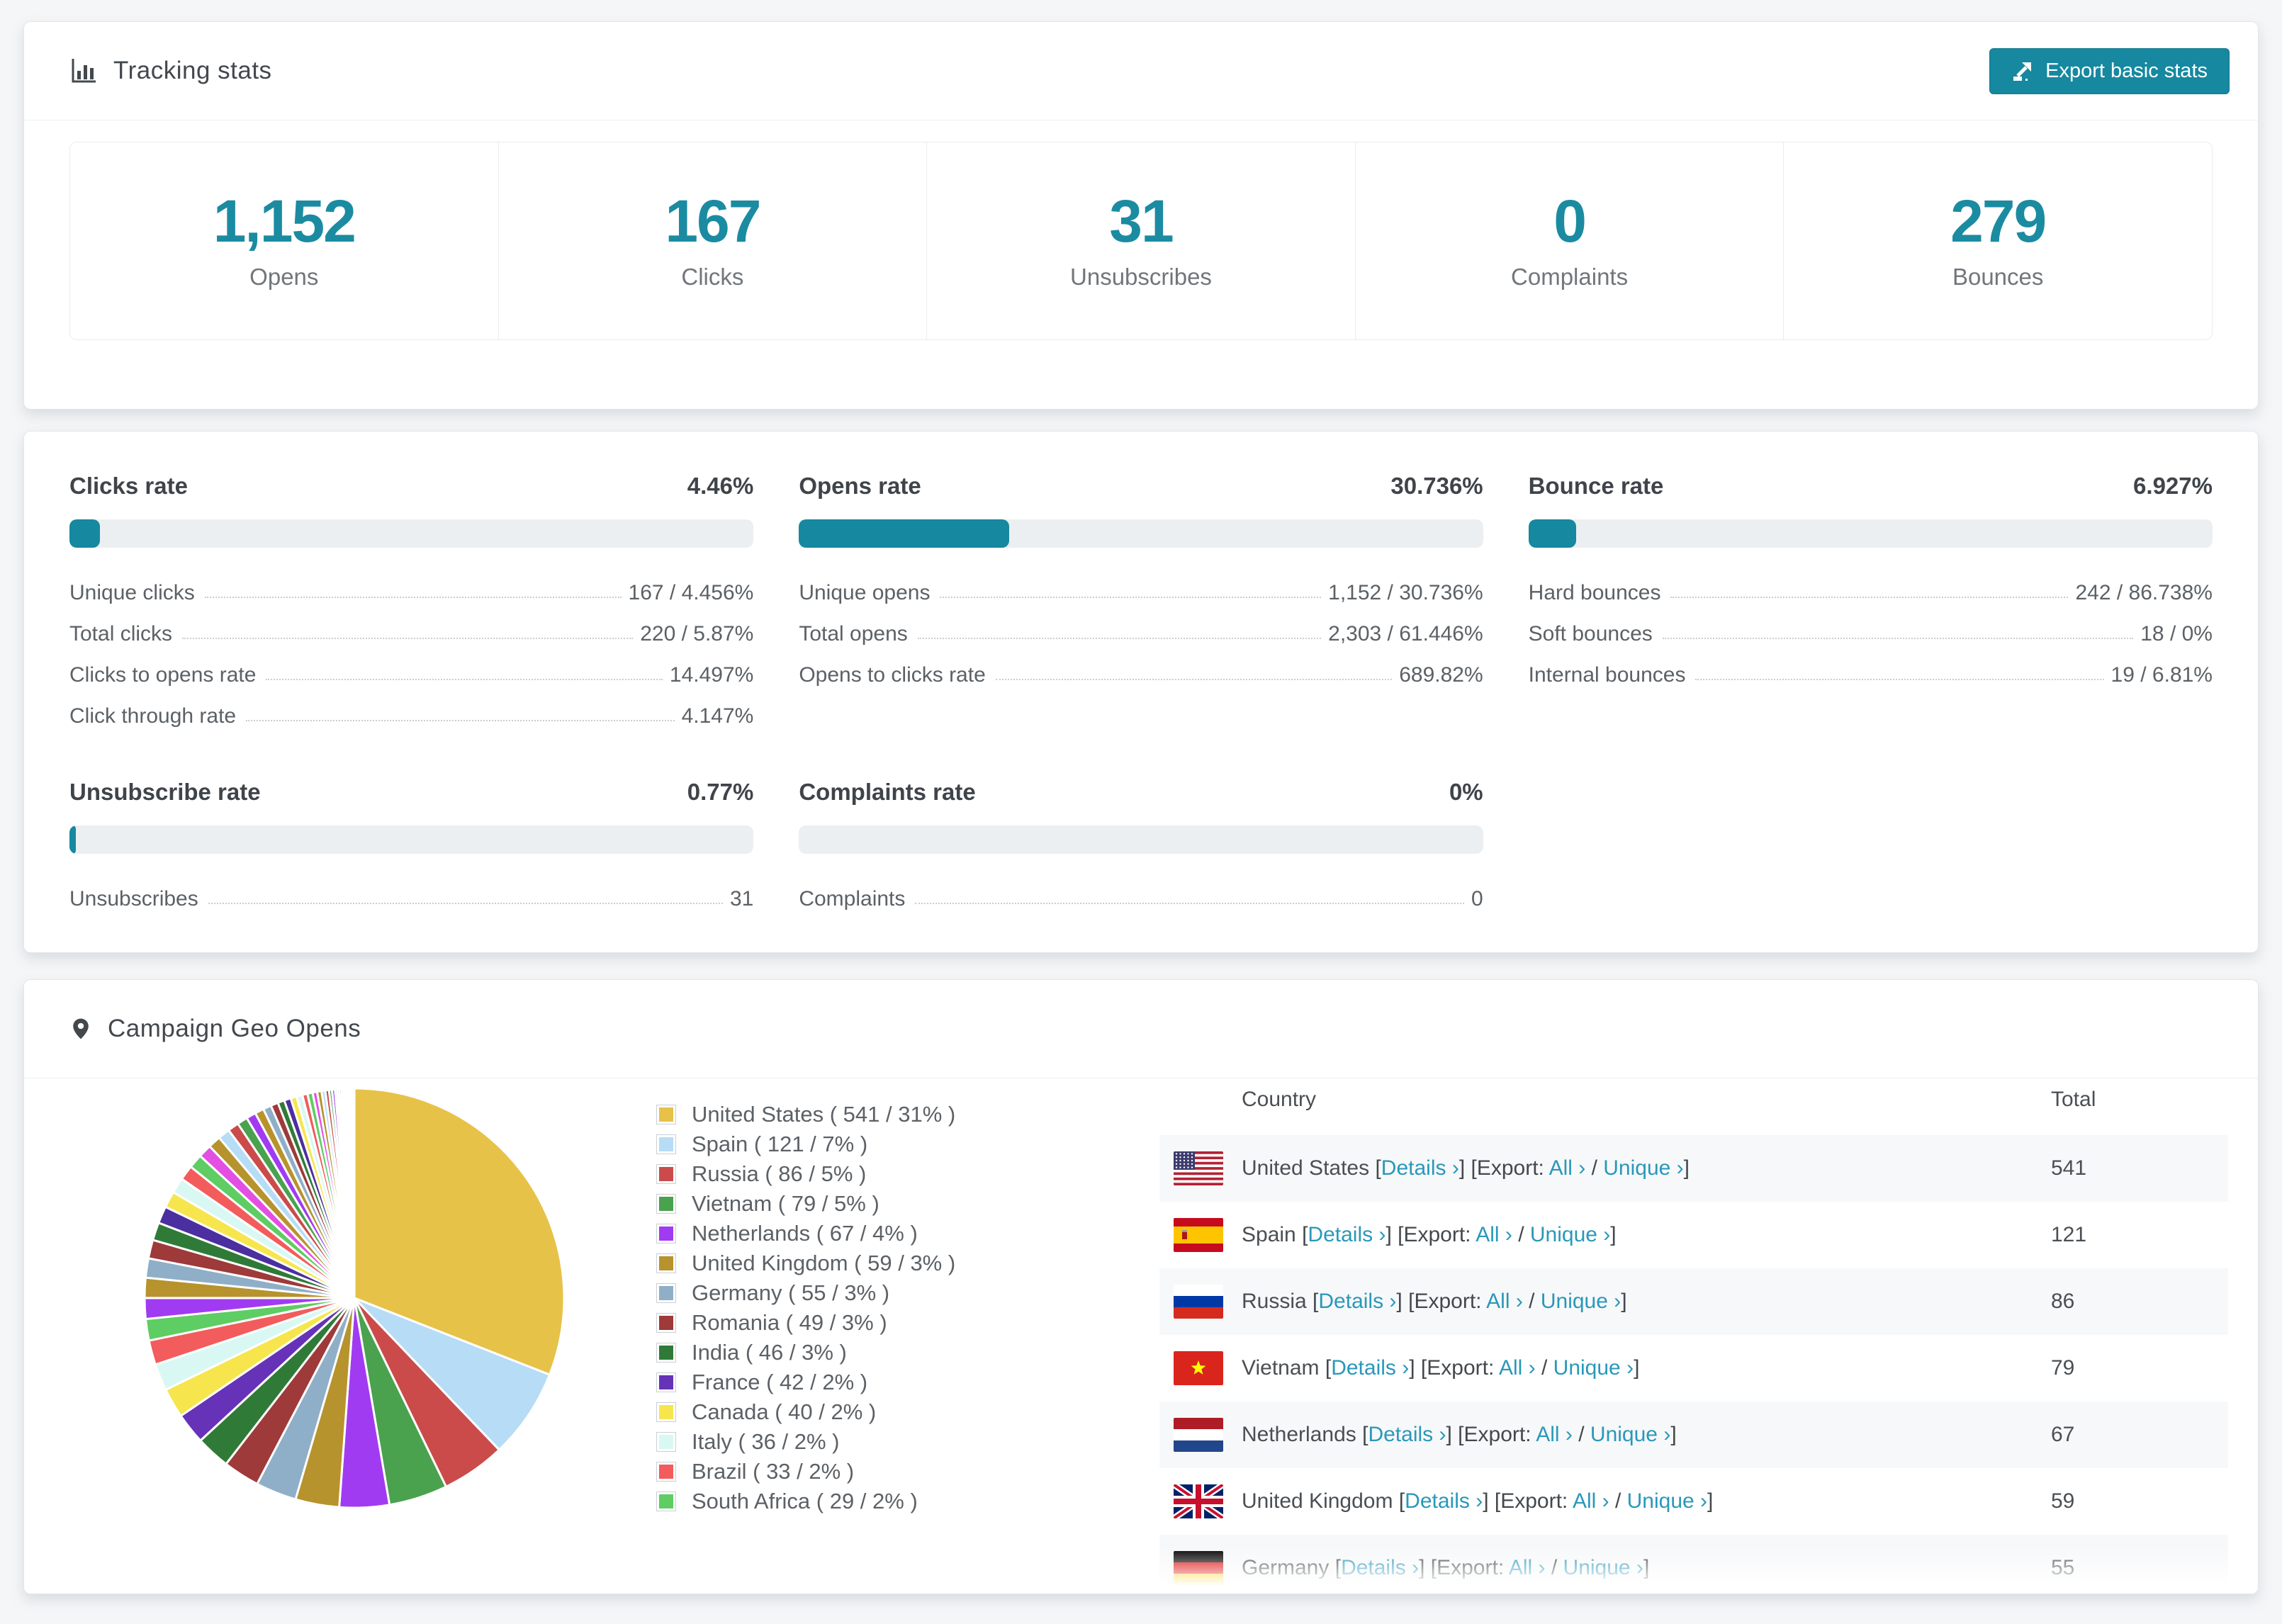 Image resolution: width=2282 pixels, height=1624 pixels. Describe the element at coordinates (1596, 486) in the screenshot. I see `rate-panel-title: Bounce rate` at that location.